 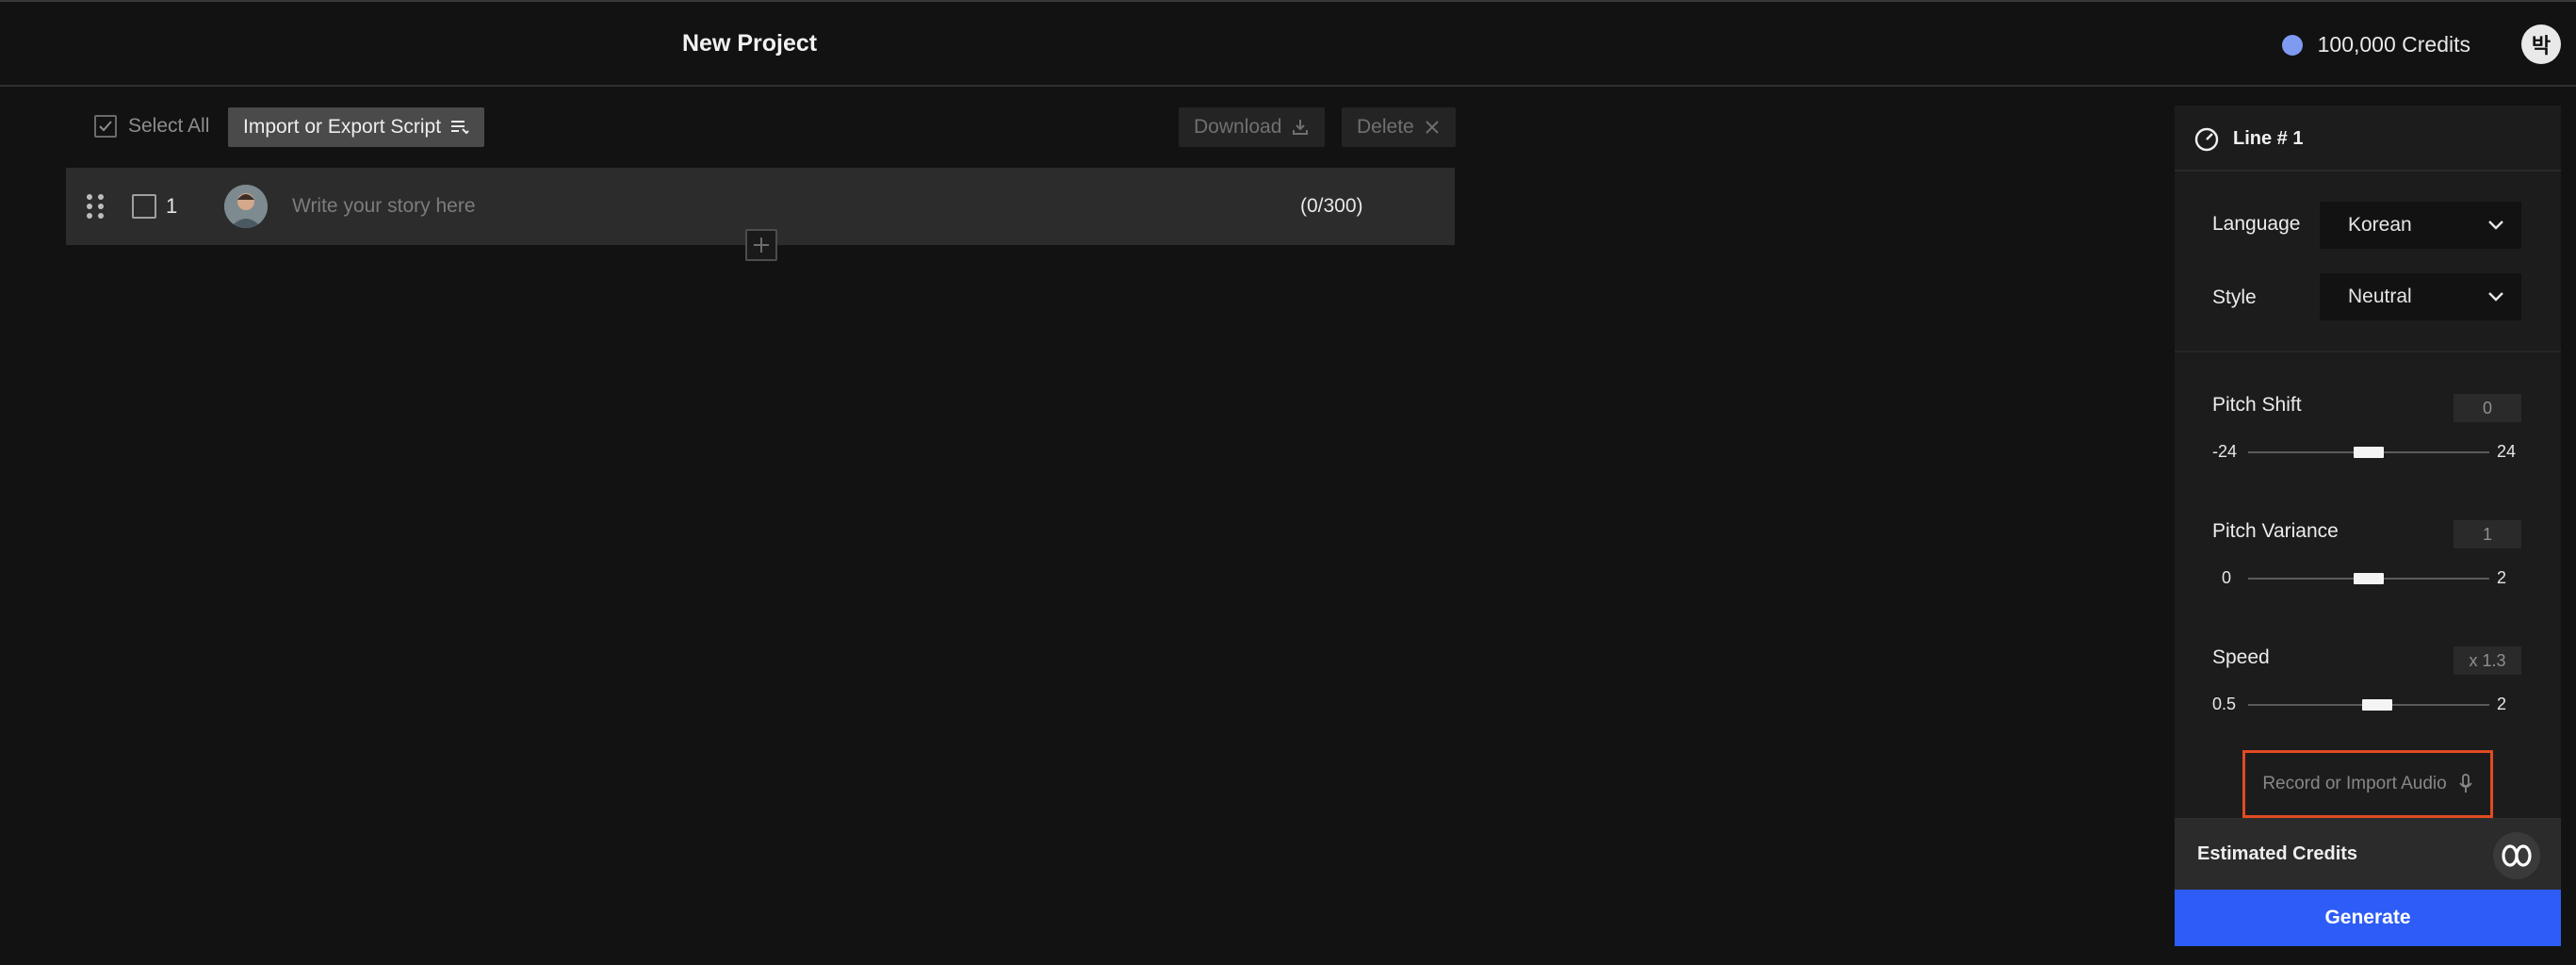 I want to click on top-bar: New Project 100,000 Credits 박, so click(x=1288, y=43).